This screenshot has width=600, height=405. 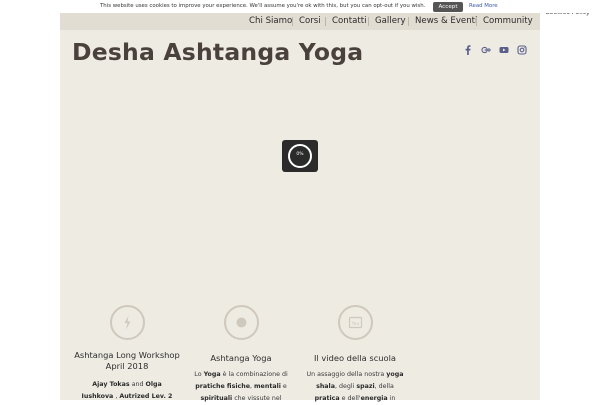 I want to click on svg-text: You, so click(x=355, y=324).